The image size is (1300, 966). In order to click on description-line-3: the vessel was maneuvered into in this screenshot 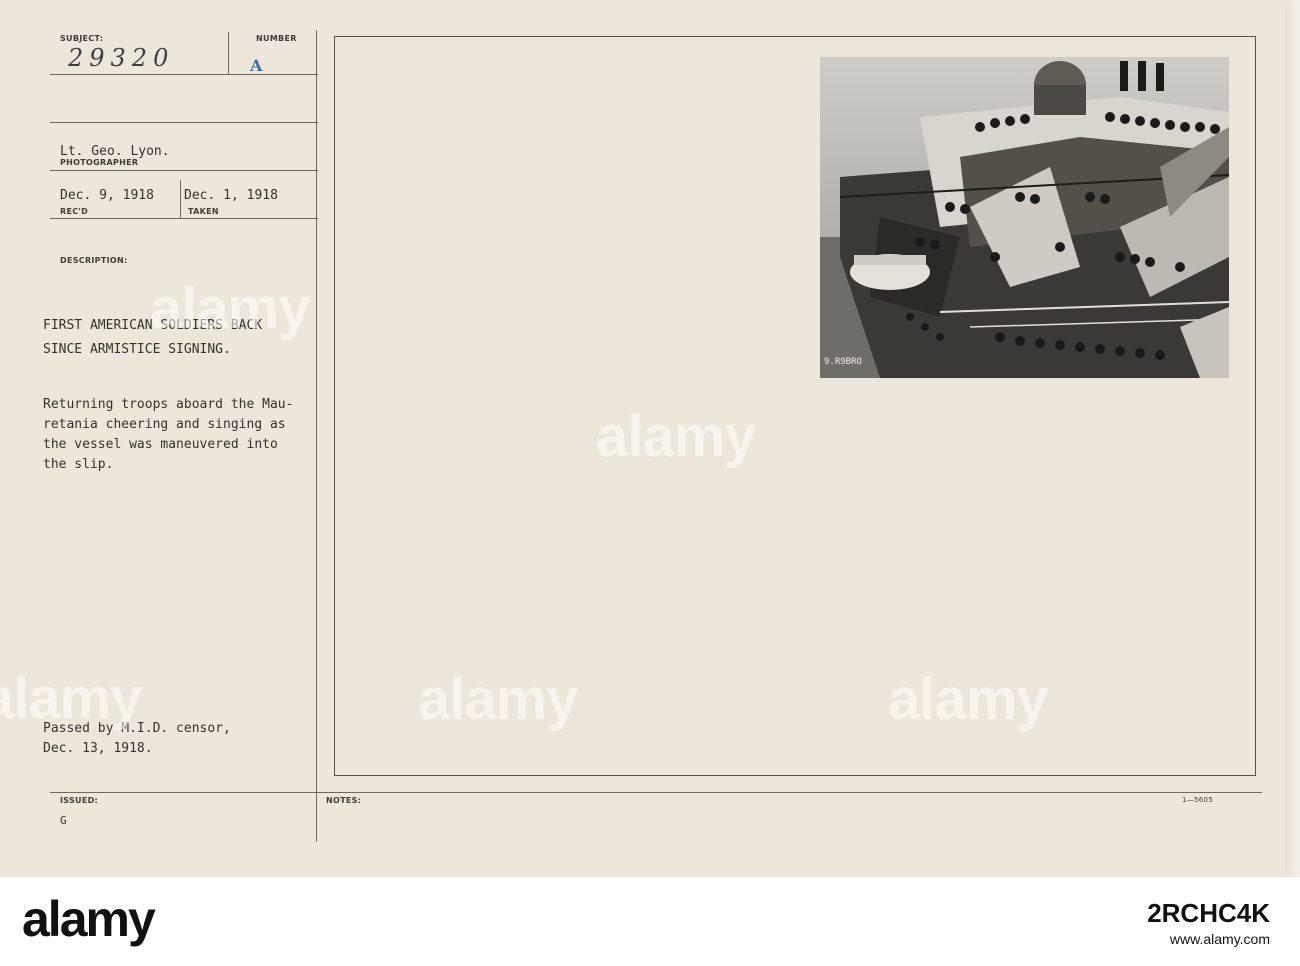, I will do `click(160, 444)`.